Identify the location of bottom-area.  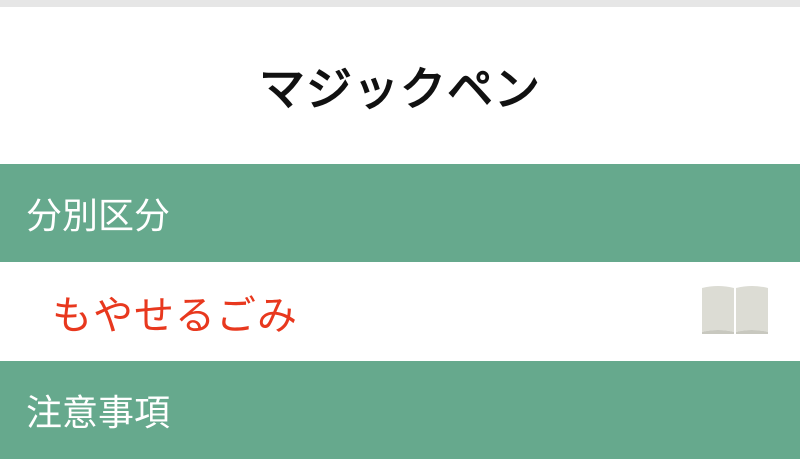
(400, 463).